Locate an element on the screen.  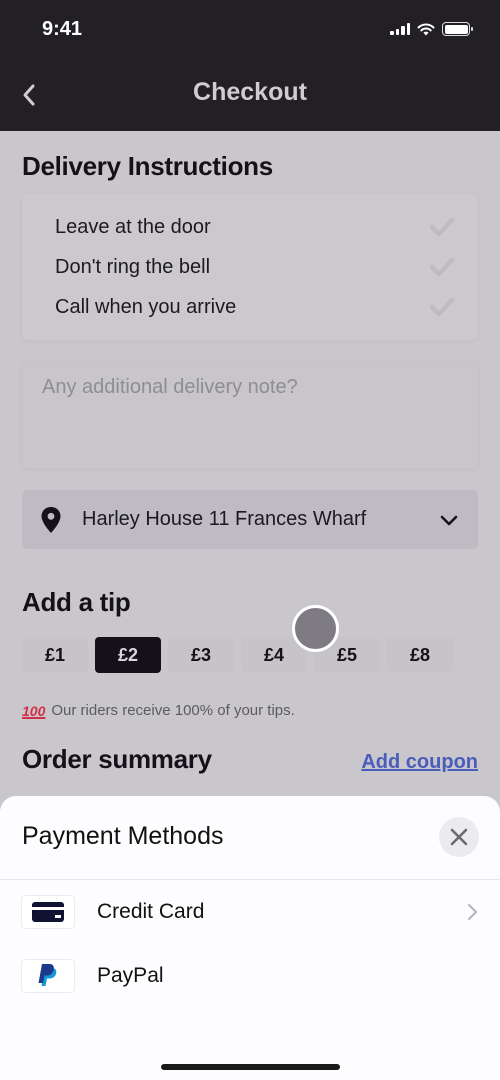
tip-option-1: £1 is located at coordinates (55, 655).